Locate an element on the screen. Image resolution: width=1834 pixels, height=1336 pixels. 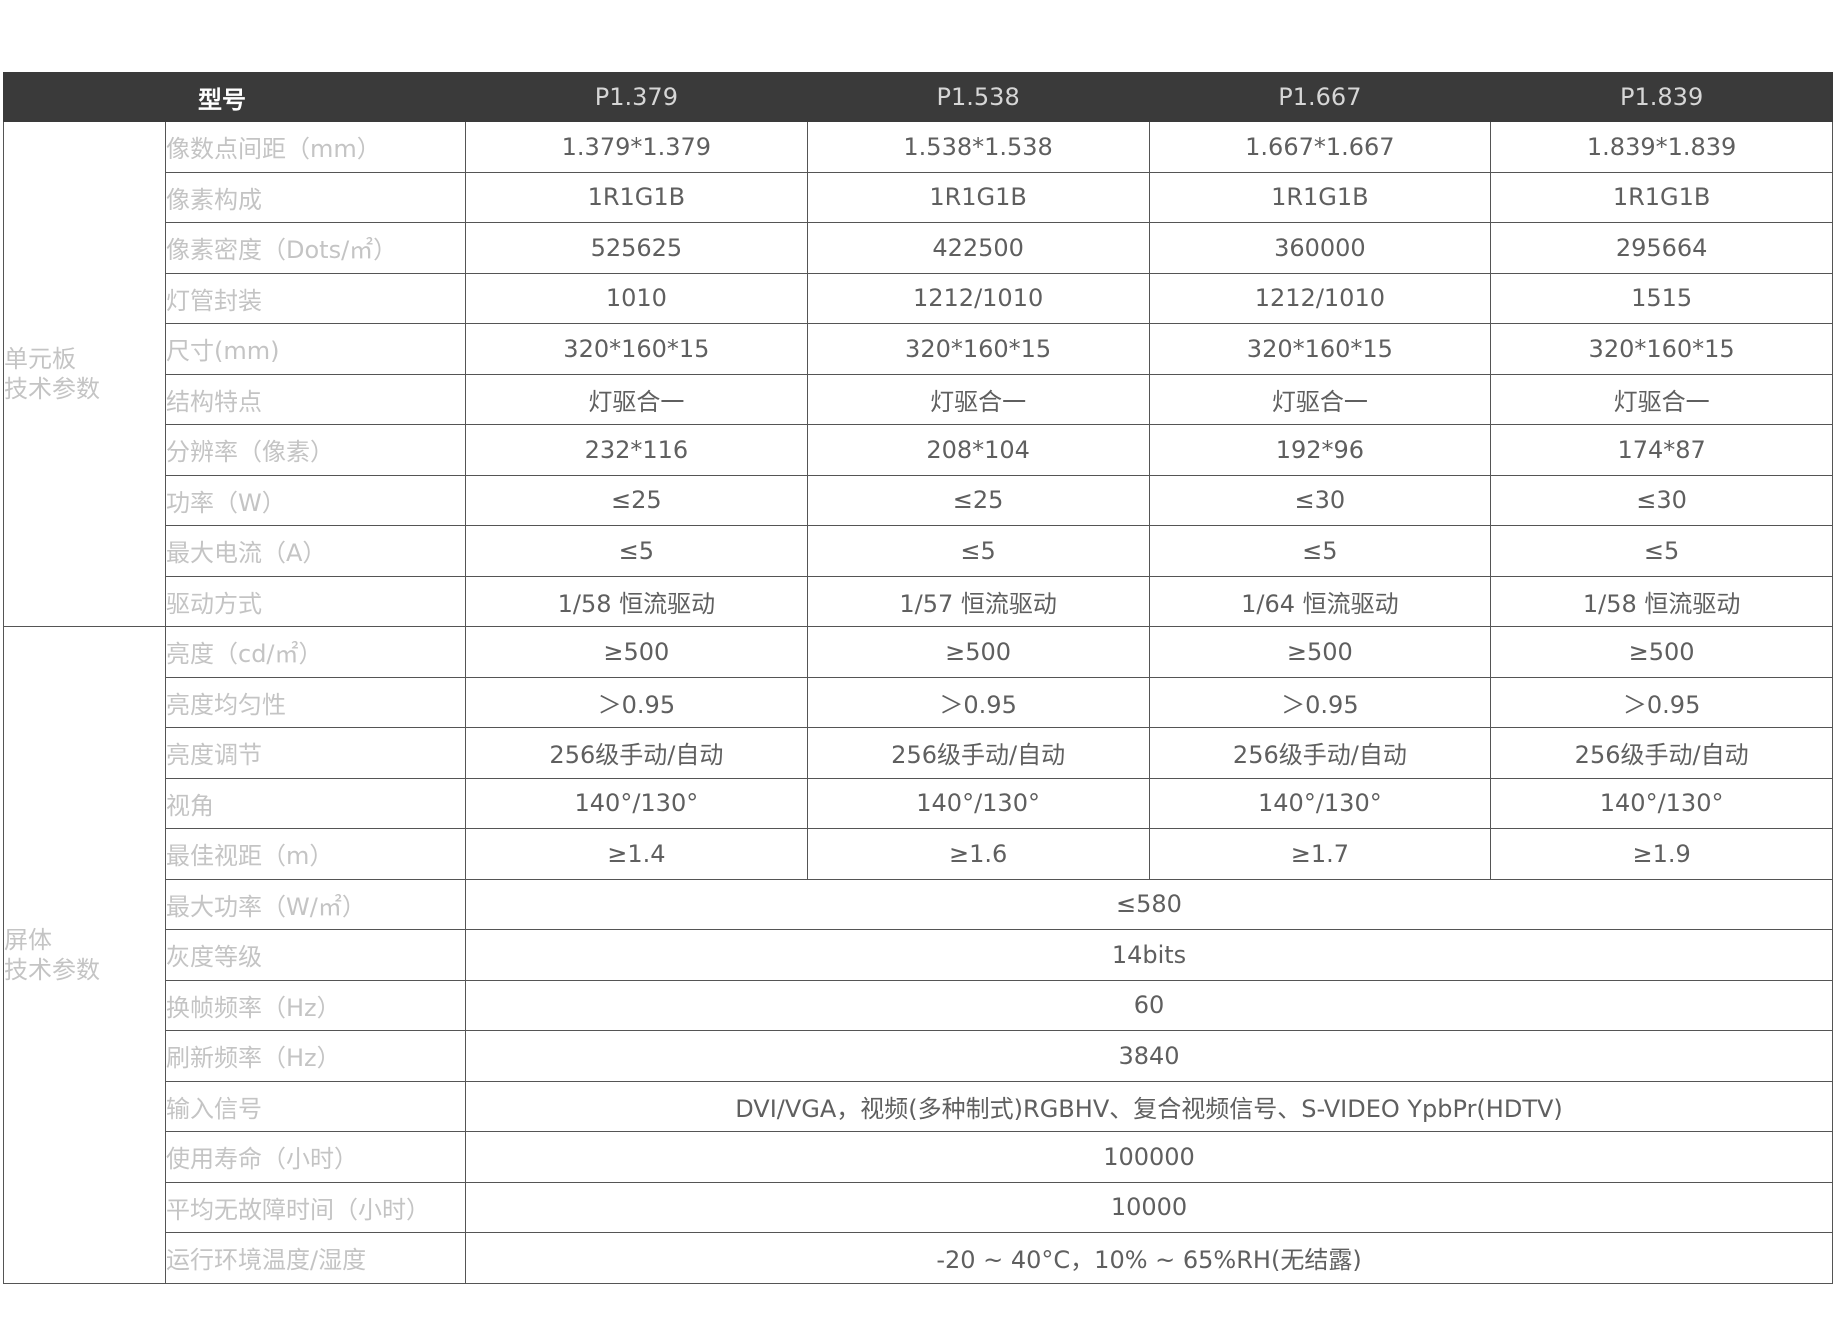
param-value: 1/57 恒流驱动 is located at coordinates (978, 601).